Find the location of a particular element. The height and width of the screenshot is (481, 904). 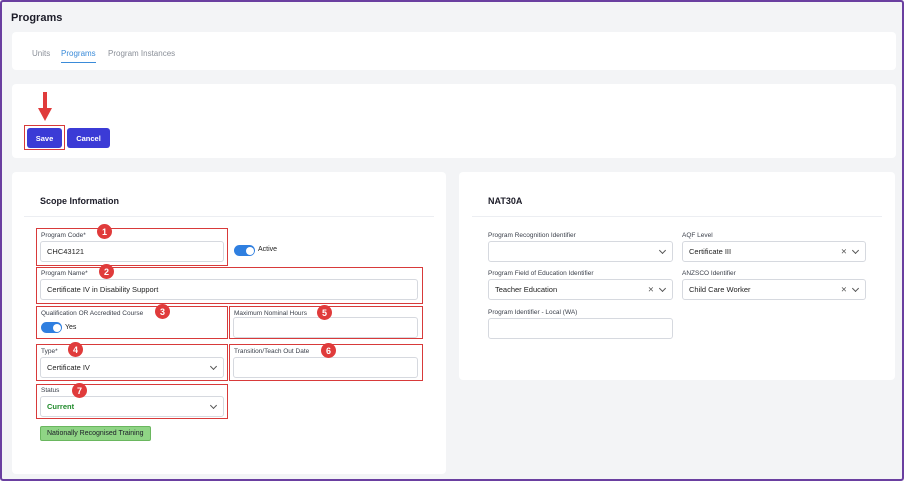

tab-units: Units is located at coordinates (41, 53).